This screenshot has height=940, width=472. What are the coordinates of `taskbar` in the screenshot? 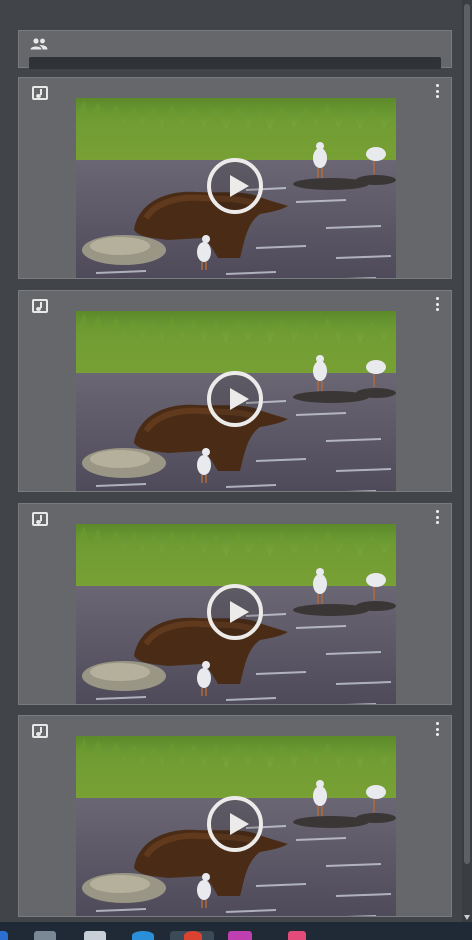 It's located at (236, 931).